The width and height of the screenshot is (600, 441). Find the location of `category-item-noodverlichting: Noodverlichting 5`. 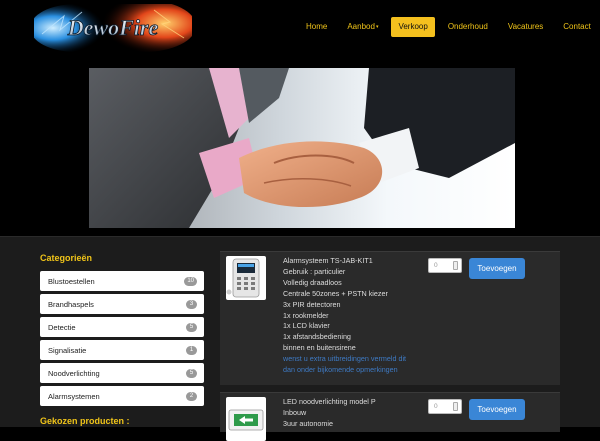

category-item-noodverlichting: Noodverlichting 5 is located at coordinates (122, 373).